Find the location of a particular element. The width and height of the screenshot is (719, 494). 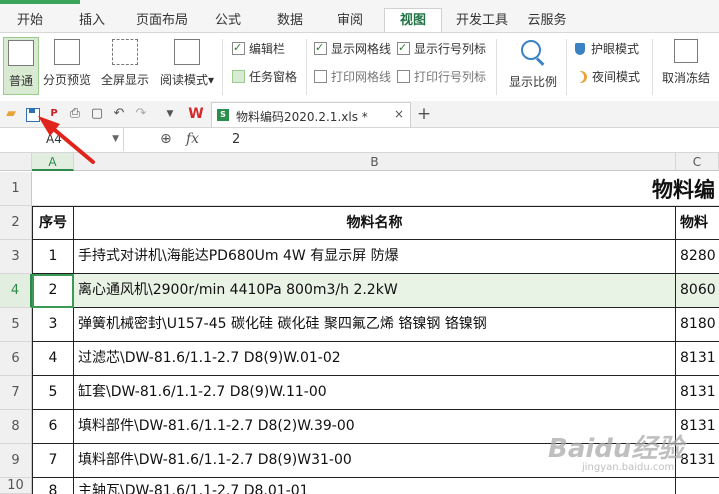

row-header-9: 9 is located at coordinates (16, 461).